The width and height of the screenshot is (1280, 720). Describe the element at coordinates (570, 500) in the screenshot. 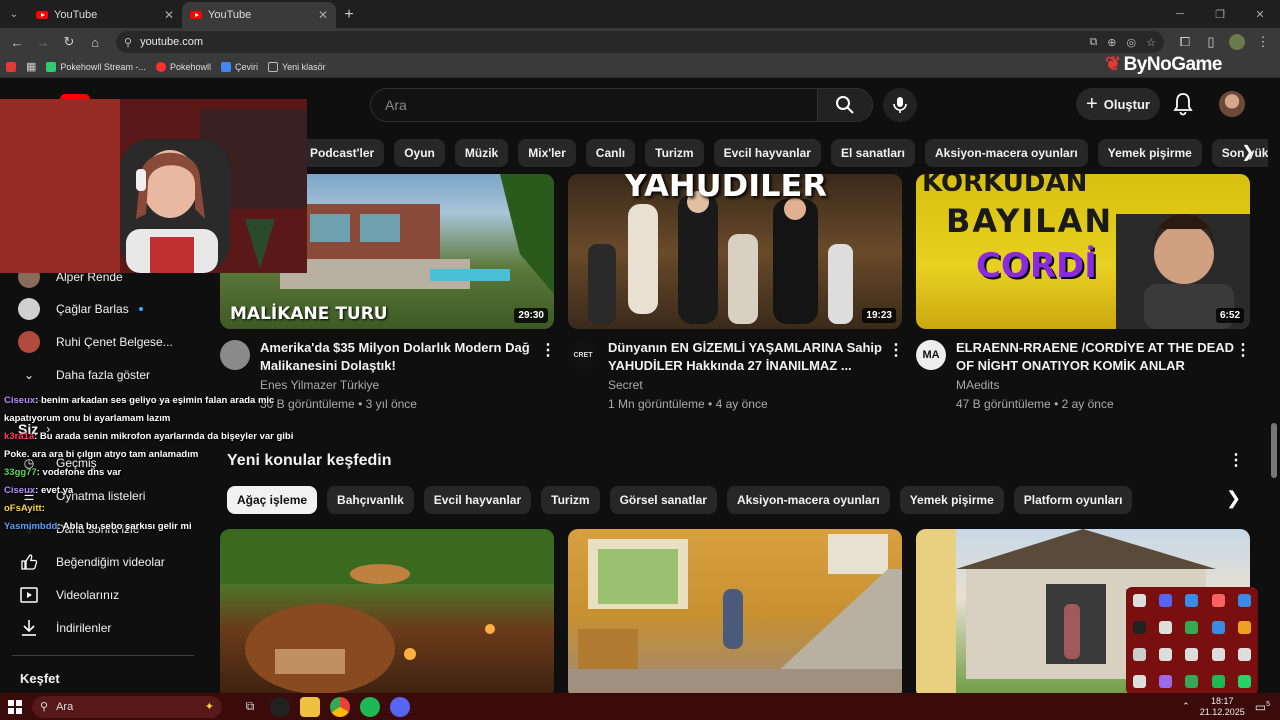

I see `topic-chip: Turizm` at that location.